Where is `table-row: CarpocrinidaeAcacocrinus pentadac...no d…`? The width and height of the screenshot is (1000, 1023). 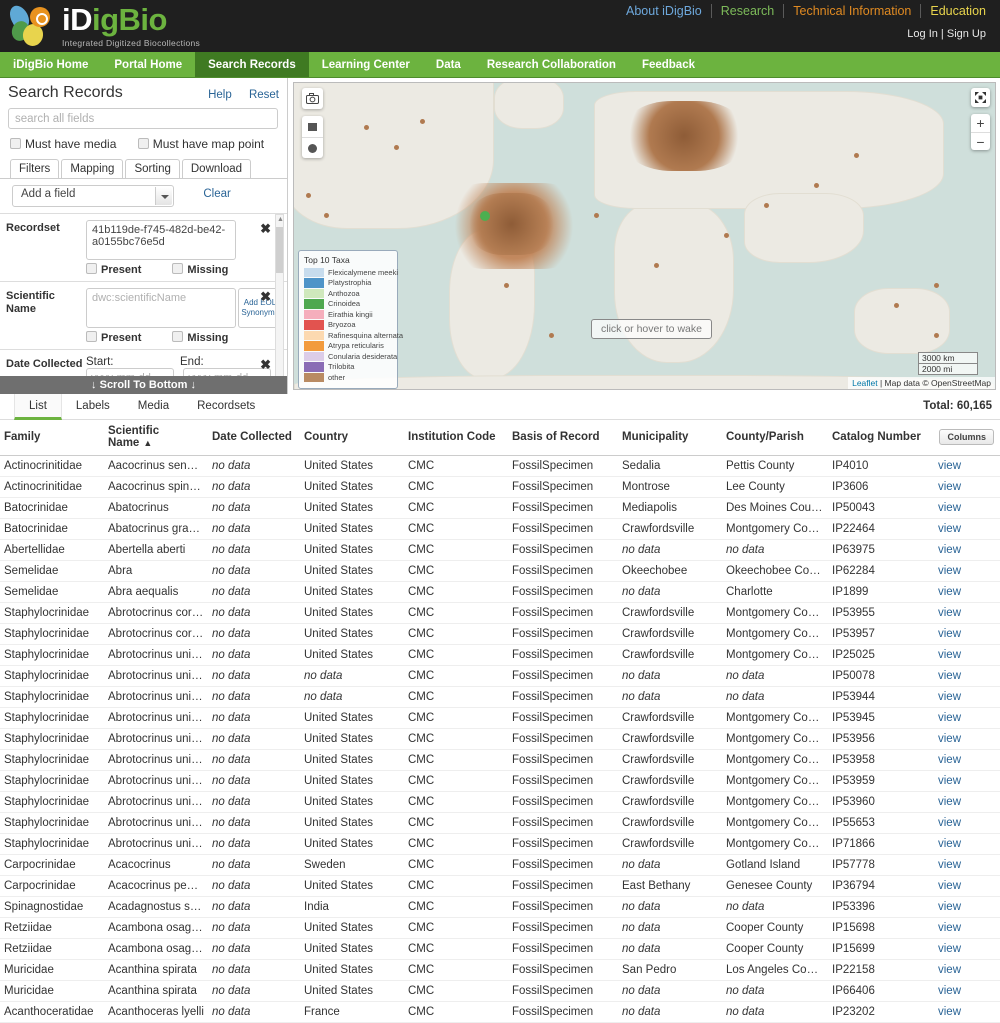 table-row: CarpocrinidaeAcacocrinus pentadac...no d… is located at coordinates (500, 886).